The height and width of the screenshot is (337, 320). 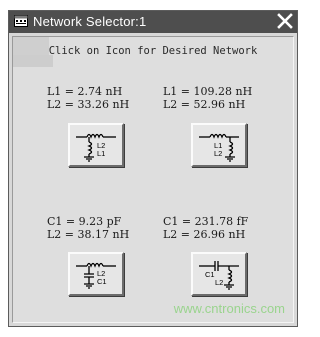 I want to click on title-bar: Network Selector:1, so click(x=153, y=22).